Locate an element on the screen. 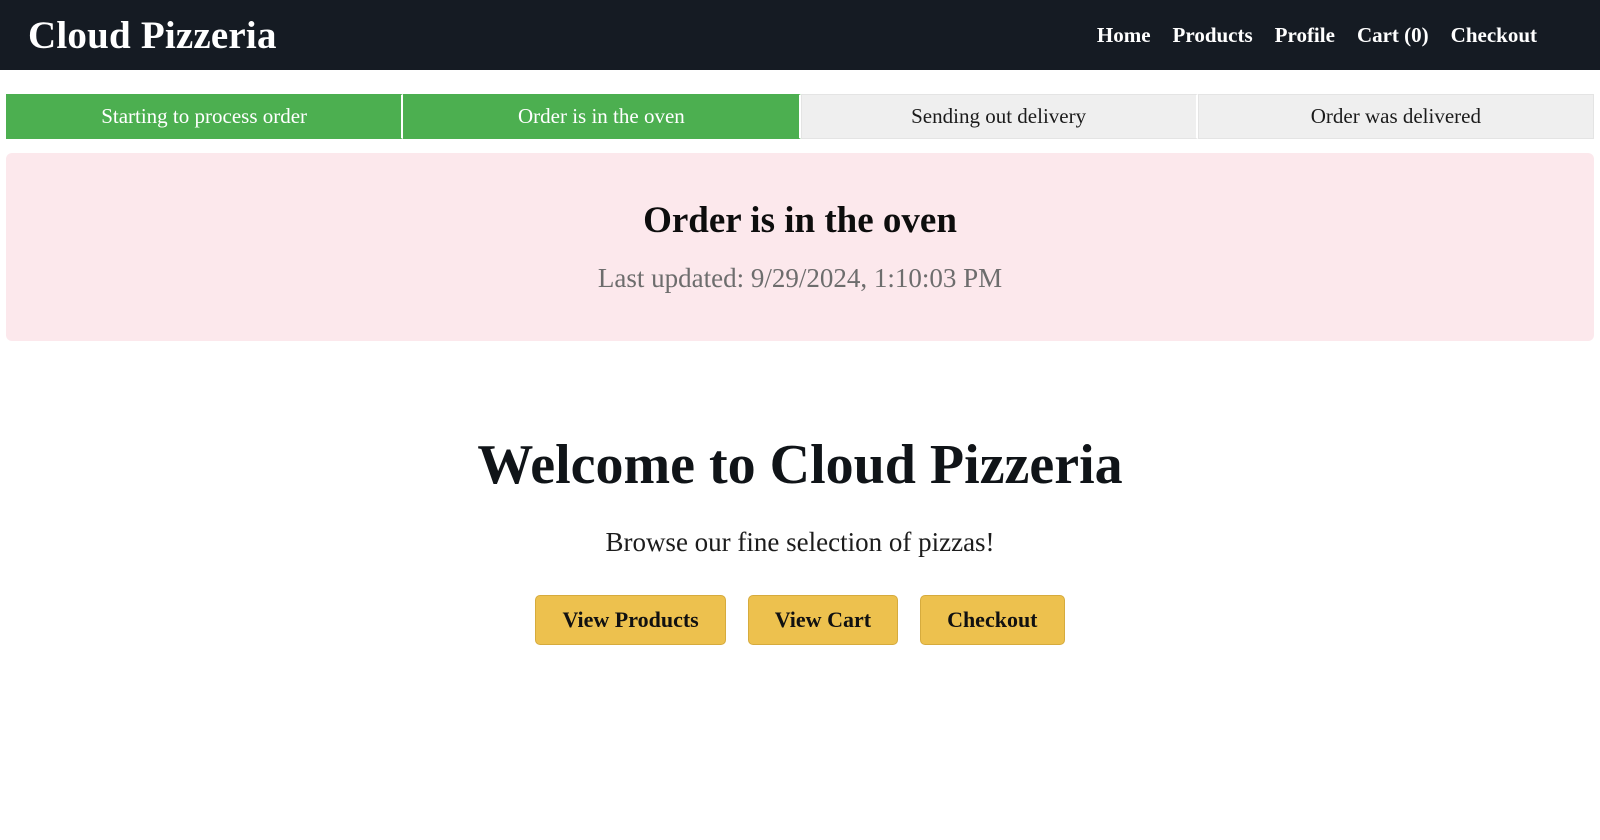 This screenshot has width=1600, height=840. progress-step-1-label: Starting to process order is located at coordinates (204, 116).